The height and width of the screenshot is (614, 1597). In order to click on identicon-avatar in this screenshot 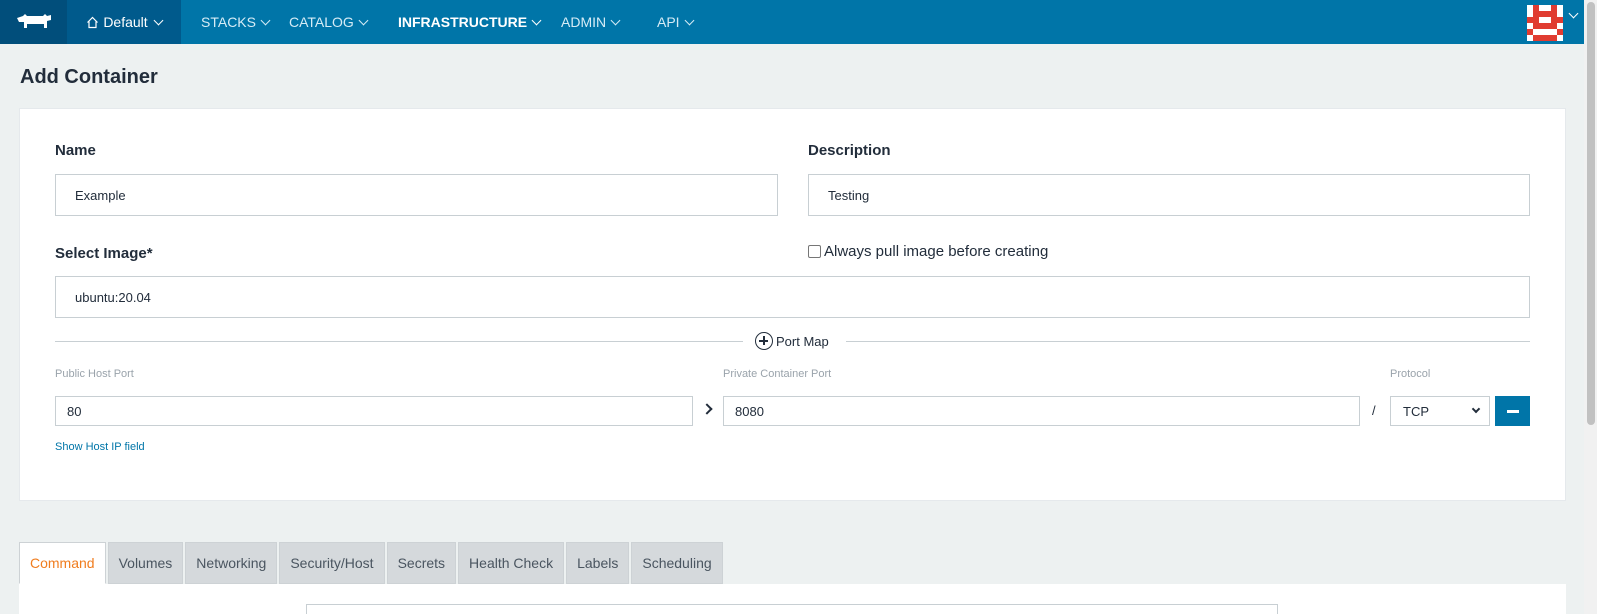, I will do `click(1545, 23)`.